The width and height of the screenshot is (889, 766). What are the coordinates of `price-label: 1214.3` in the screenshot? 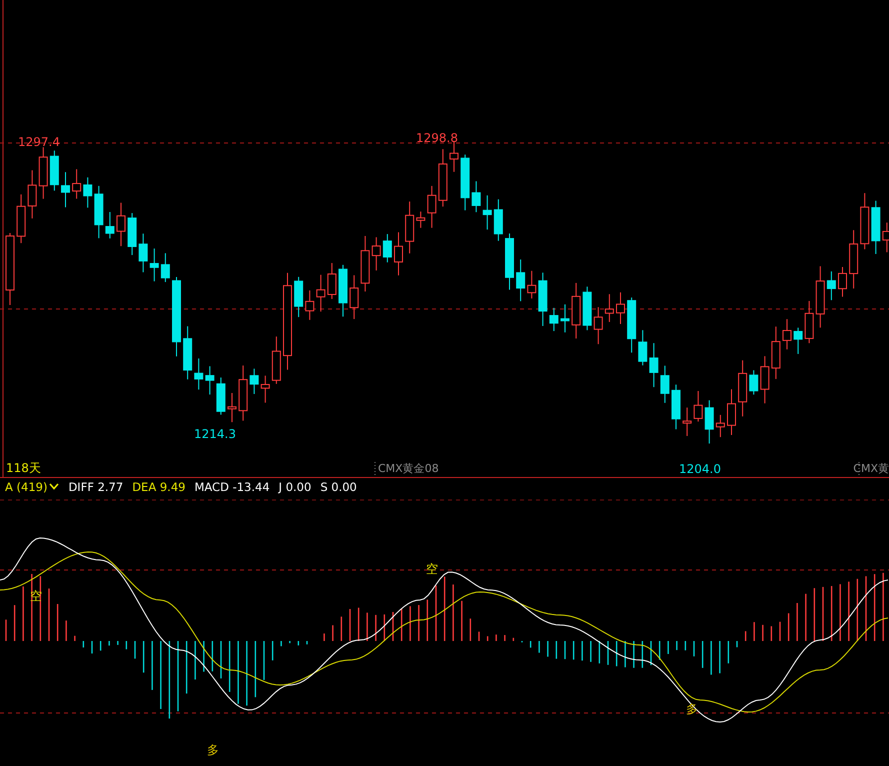 It's located at (215, 434).